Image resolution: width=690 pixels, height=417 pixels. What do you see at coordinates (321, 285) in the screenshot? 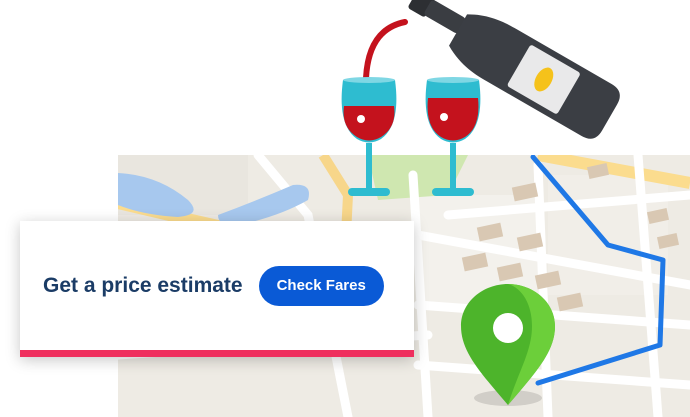
I see `check-fares-button: Check Fares` at bounding box center [321, 285].